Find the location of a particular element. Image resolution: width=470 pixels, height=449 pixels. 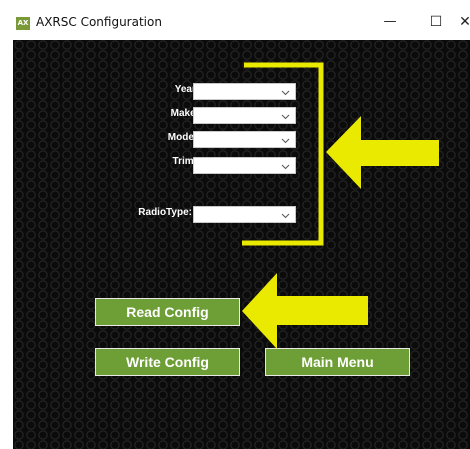

app-icon: AX is located at coordinates (23, 23).